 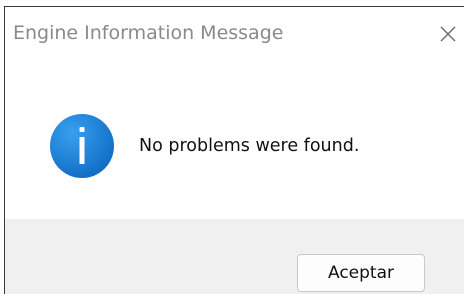 I want to click on close-button, so click(x=449, y=33).